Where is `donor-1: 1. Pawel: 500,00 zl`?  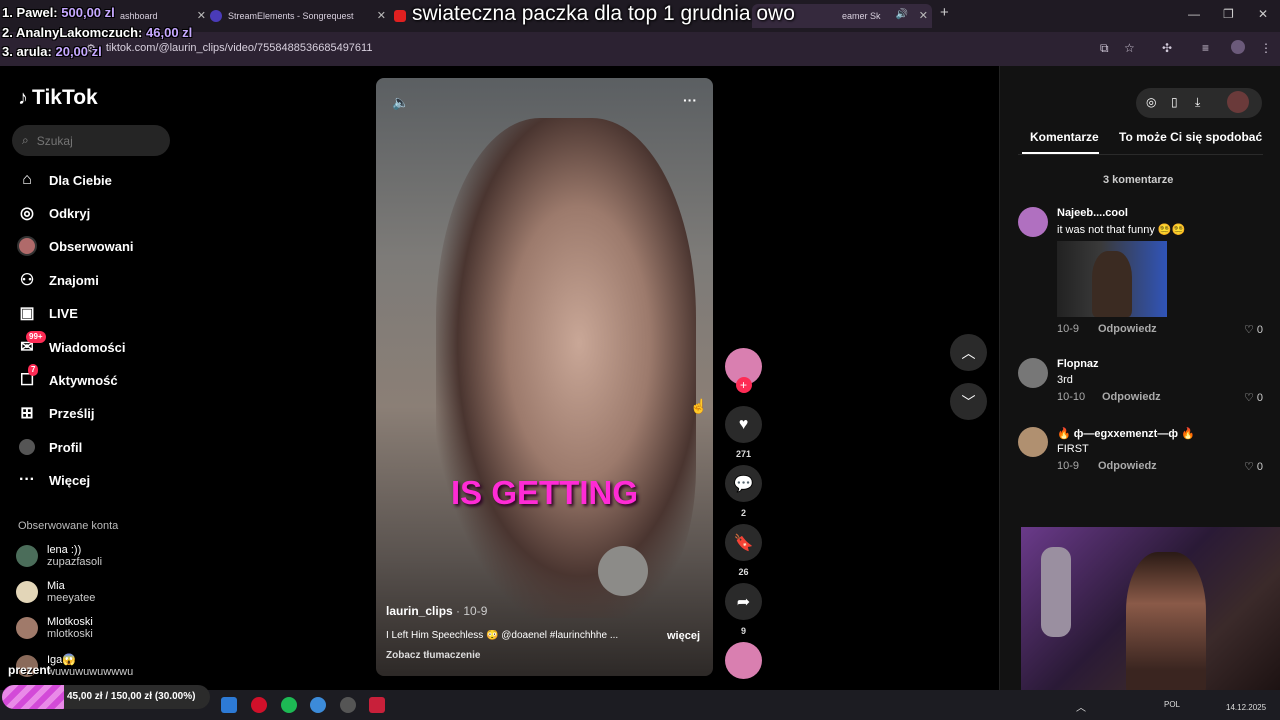 donor-1: 1. Pawel: 500,00 zl is located at coordinates (58, 12).